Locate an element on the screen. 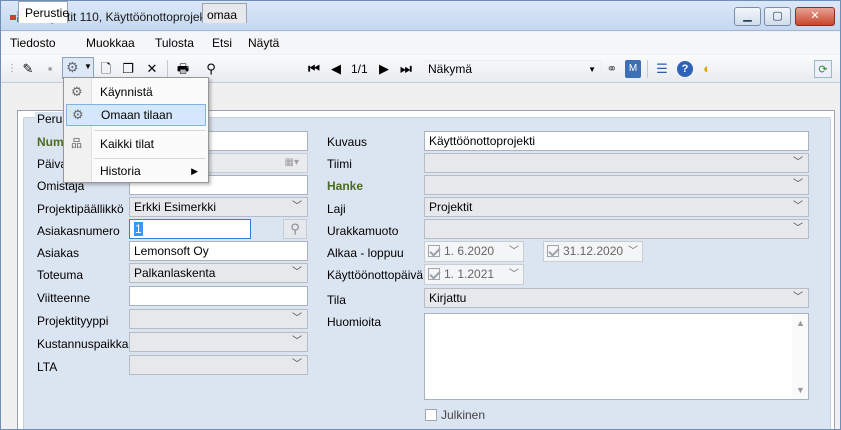 Image resolution: width=841 pixels, height=430 pixels. cost-center-label: Kustannuspaikka is located at coordinates (83, 344).